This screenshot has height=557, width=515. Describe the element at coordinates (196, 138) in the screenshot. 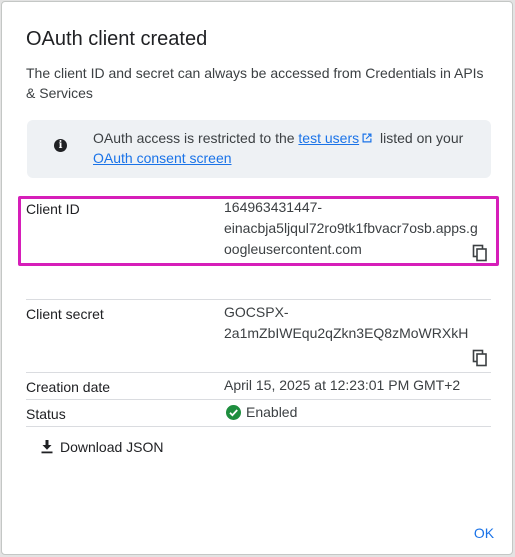

I see `info-text-before: OAuth access is restricted to the` at that location.